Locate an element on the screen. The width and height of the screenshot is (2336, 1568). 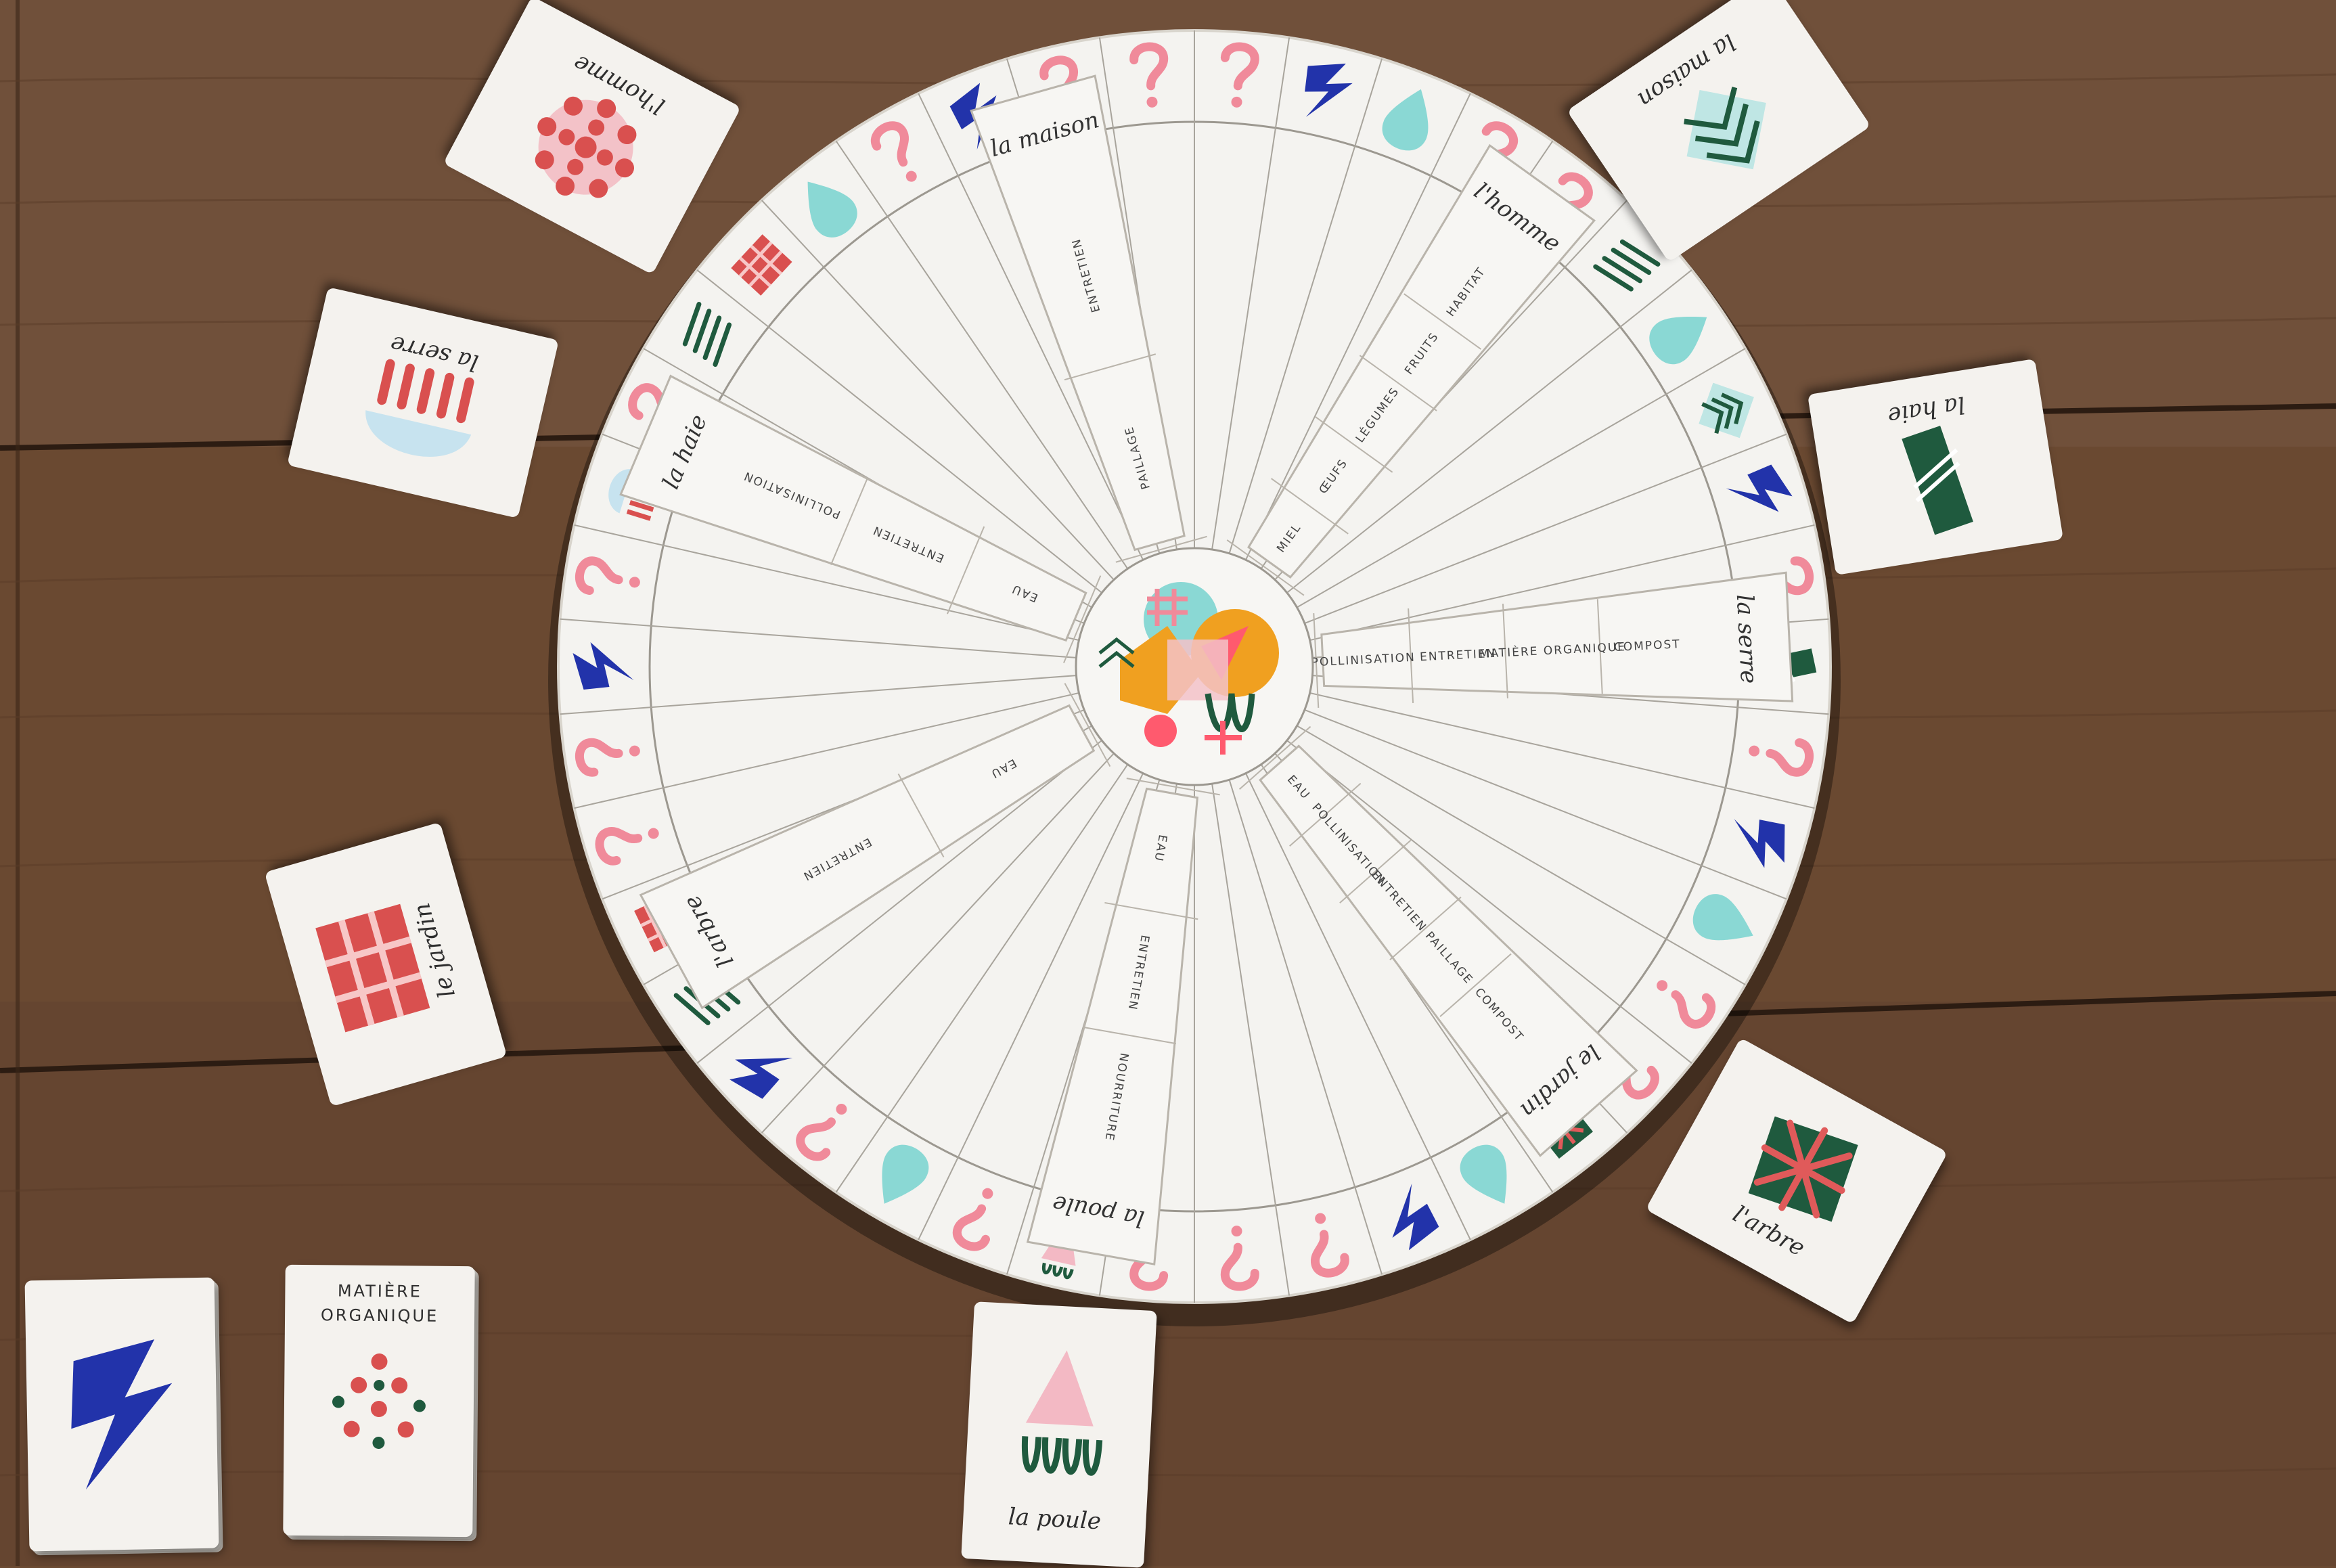
hen-icon is located at coordinates (1062, 1413).